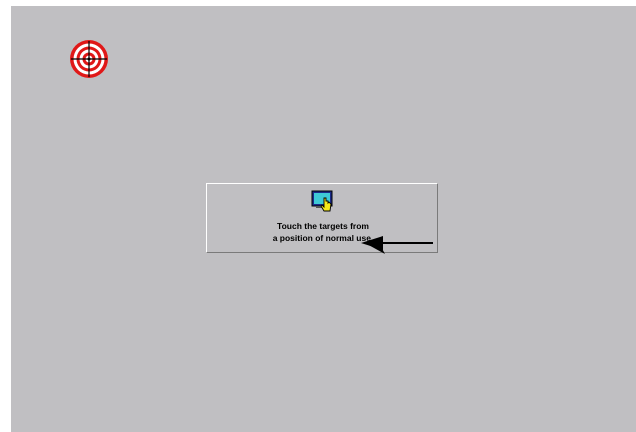  I want to click on instruction-line-1: Touch the targets from, so click(323, 226).